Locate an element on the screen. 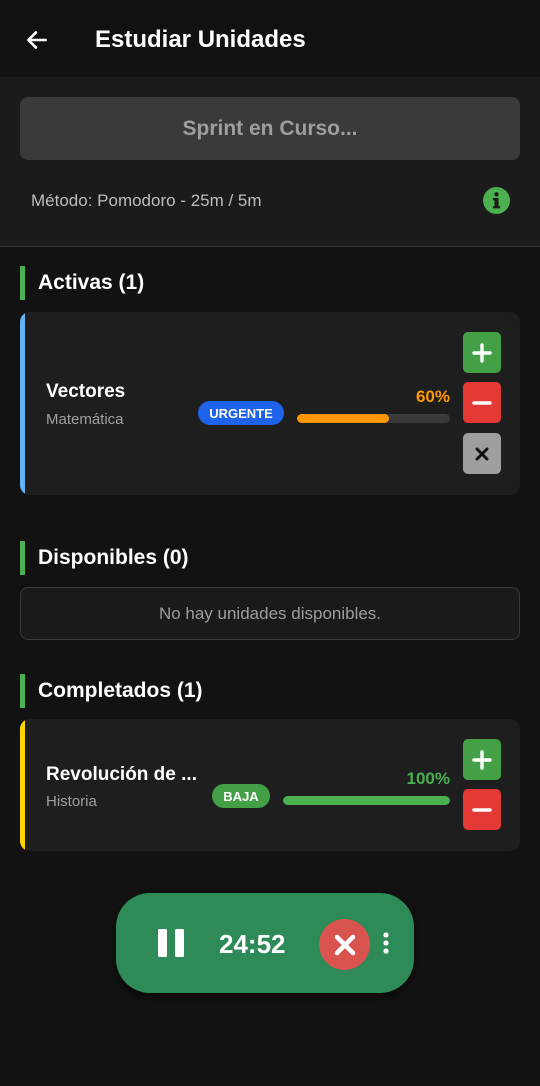 The width and height of the screenshot is (540, 1086). section-header-active: Activas (1) is located at coordinates (82, 283).